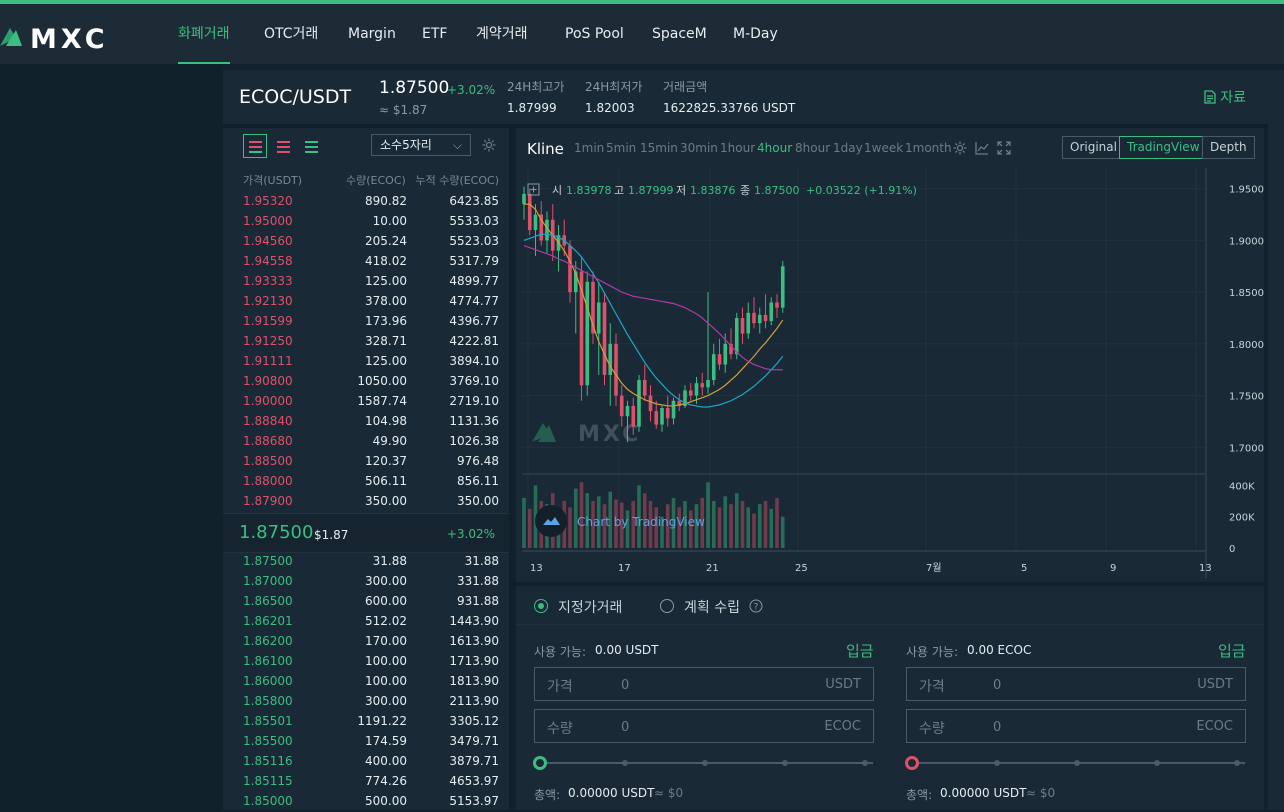 This screenshot has height=812, width=1284. What do you see at coordinates (366, 642) in the screenshot?
I see `bid-row: 1.86200 170.00 1613.90` at bounding box center [366, 642].